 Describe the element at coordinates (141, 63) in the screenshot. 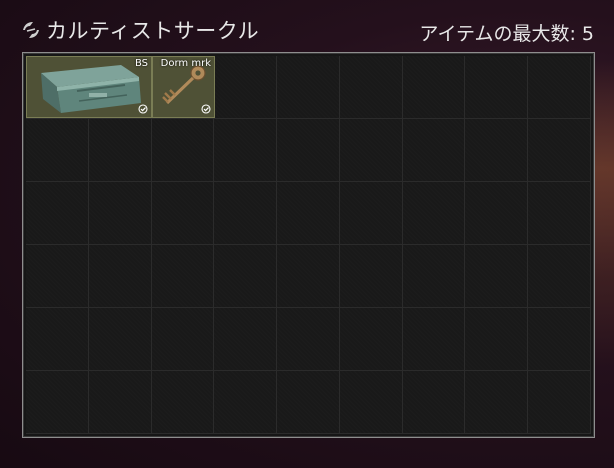

I see `item-label: BS` at that location.